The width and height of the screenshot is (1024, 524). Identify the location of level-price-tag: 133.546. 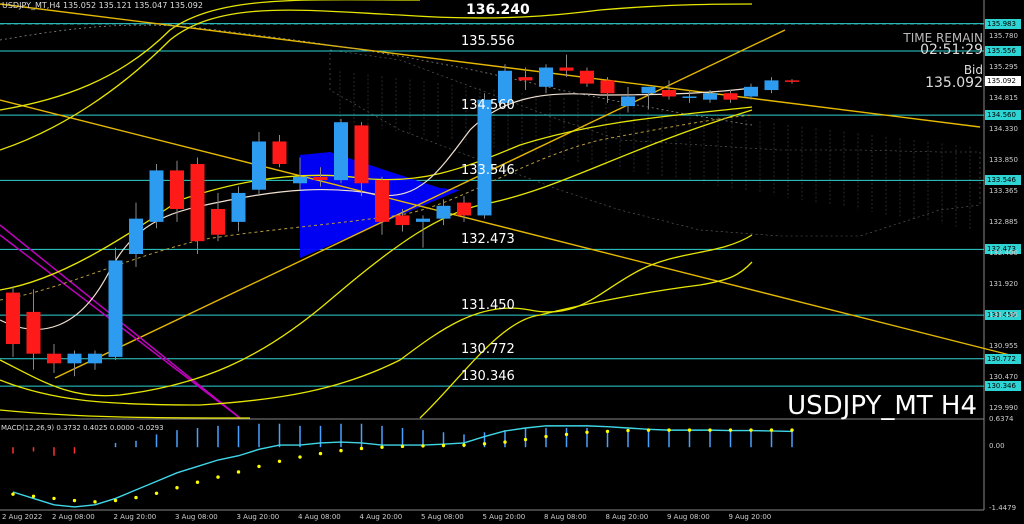
(1003, 180).